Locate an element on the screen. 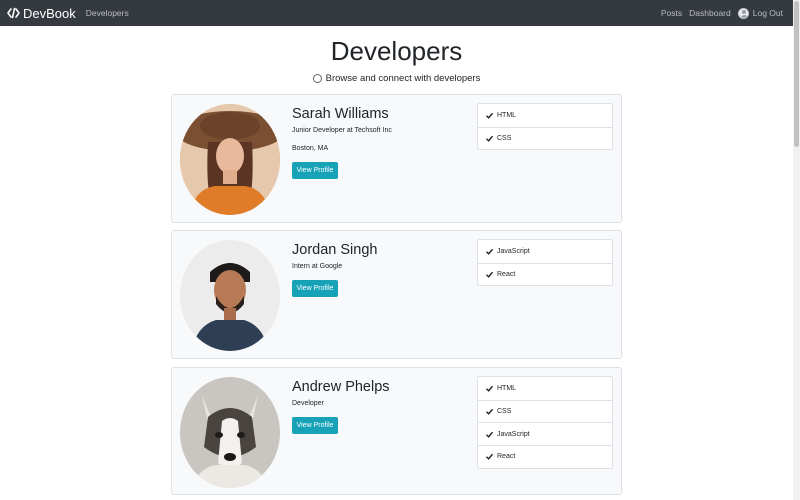 The image size is (800, 500). page-title: Developers is located at coordinates (396, 51).